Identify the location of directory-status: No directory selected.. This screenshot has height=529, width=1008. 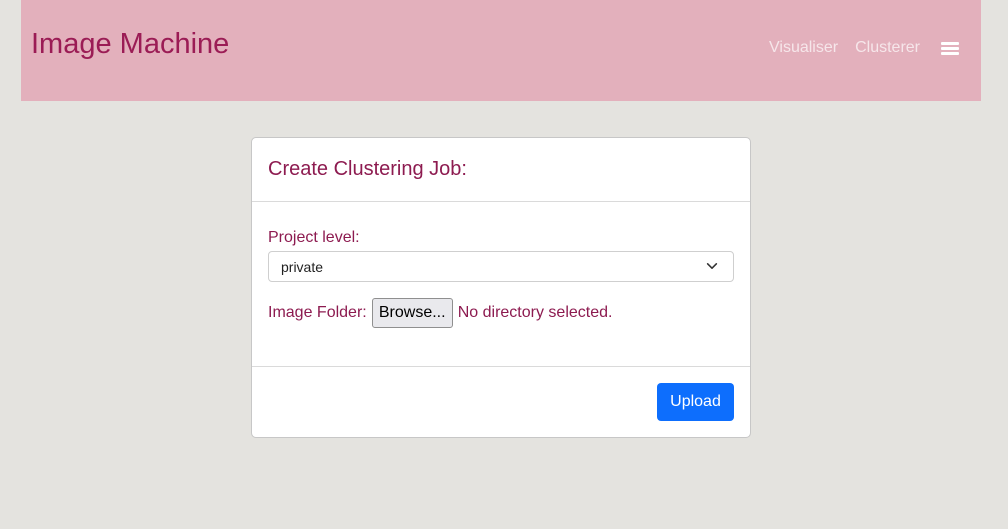
(535, 312).